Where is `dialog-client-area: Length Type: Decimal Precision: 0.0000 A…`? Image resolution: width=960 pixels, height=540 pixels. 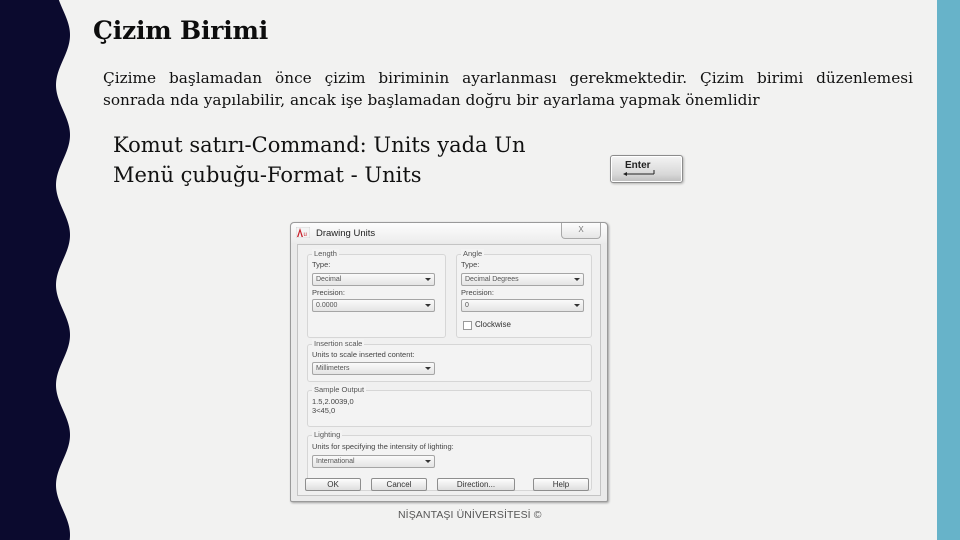 dialog-client-area: Length Type: Decimal Precision: 0.0000 A… is located at coordinates (449, 370).